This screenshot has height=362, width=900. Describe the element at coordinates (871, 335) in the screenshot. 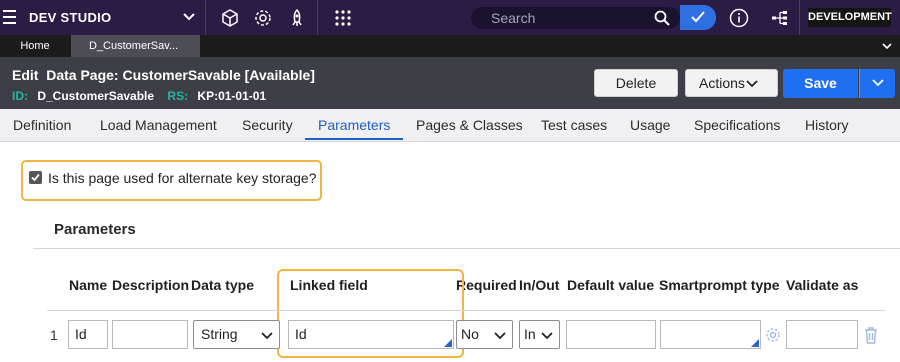

I see `trash-icon` at that location.